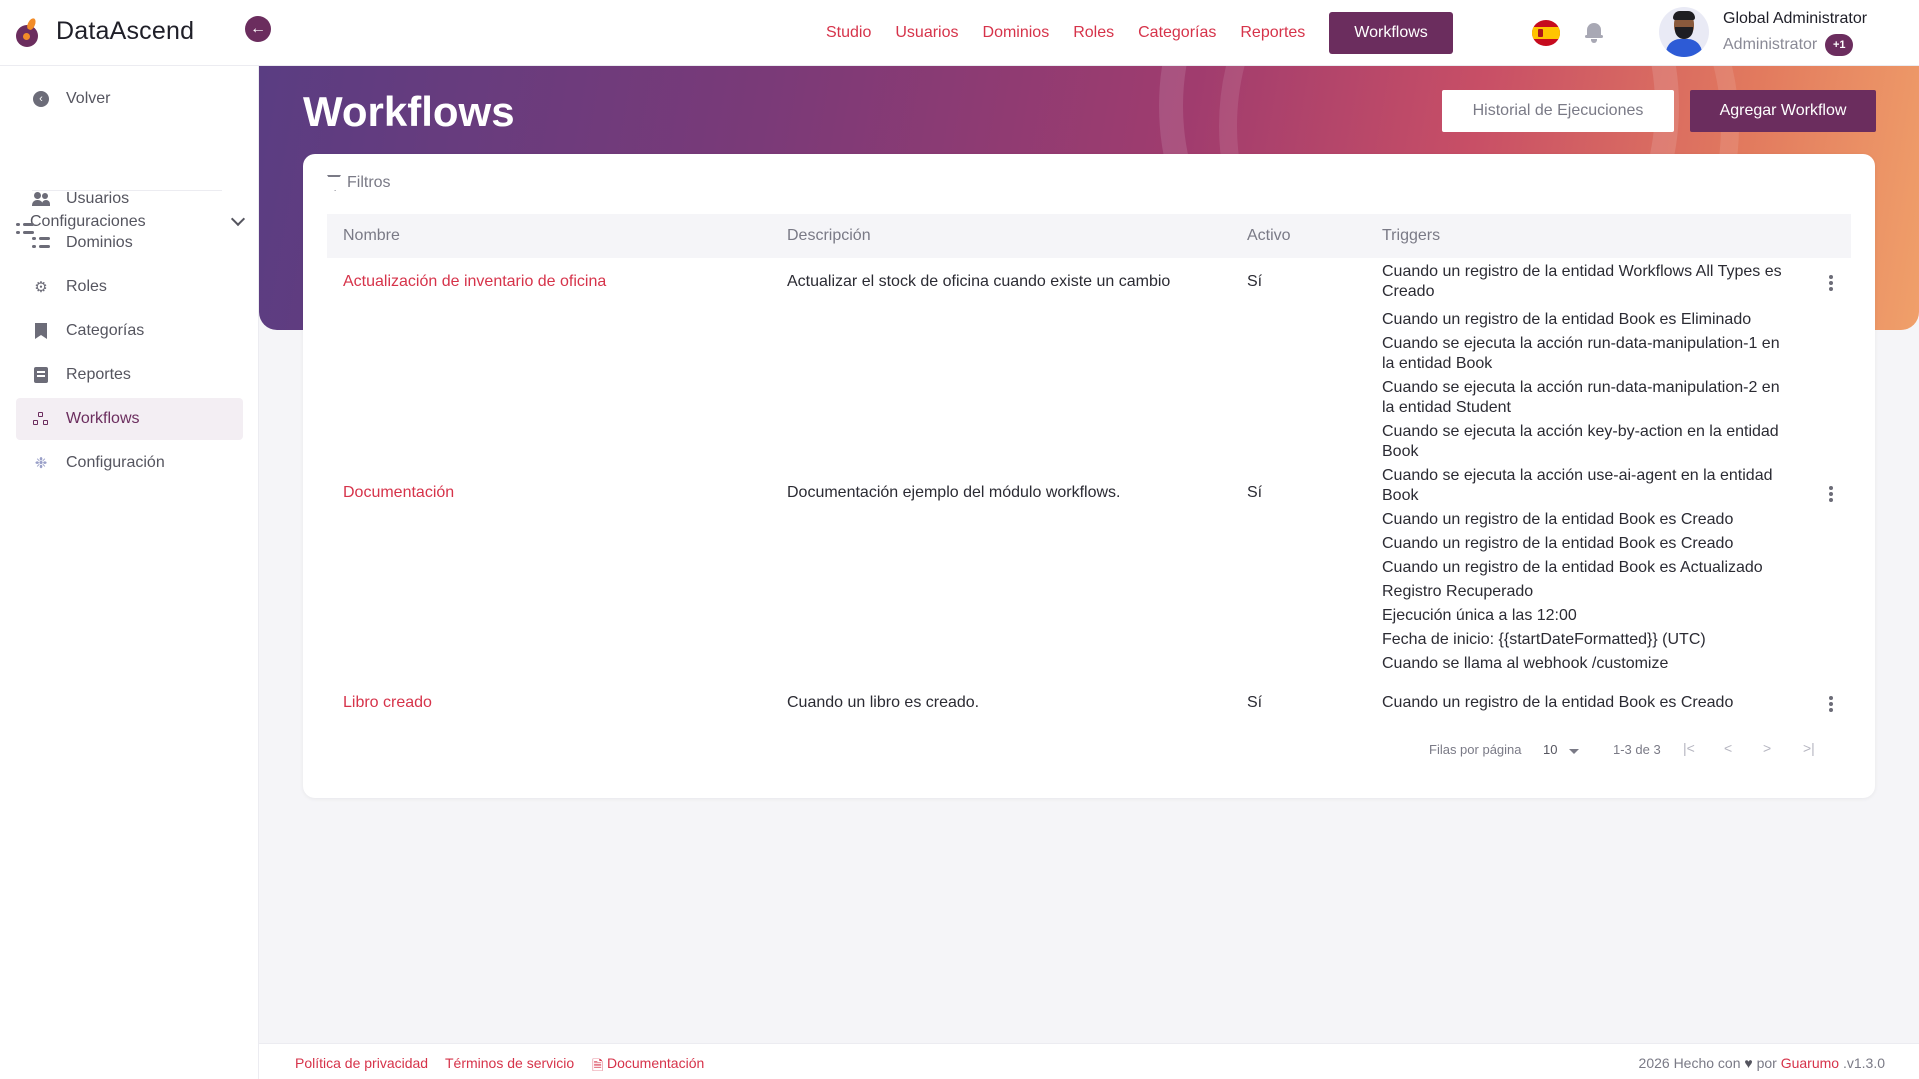 The width and height of the screenshot is (1919, 1079). What do you see at coordinates (98, 198) in the screenshot?
I see `sidebar-item-label: Usuarios` at bounding box center [98, 198].